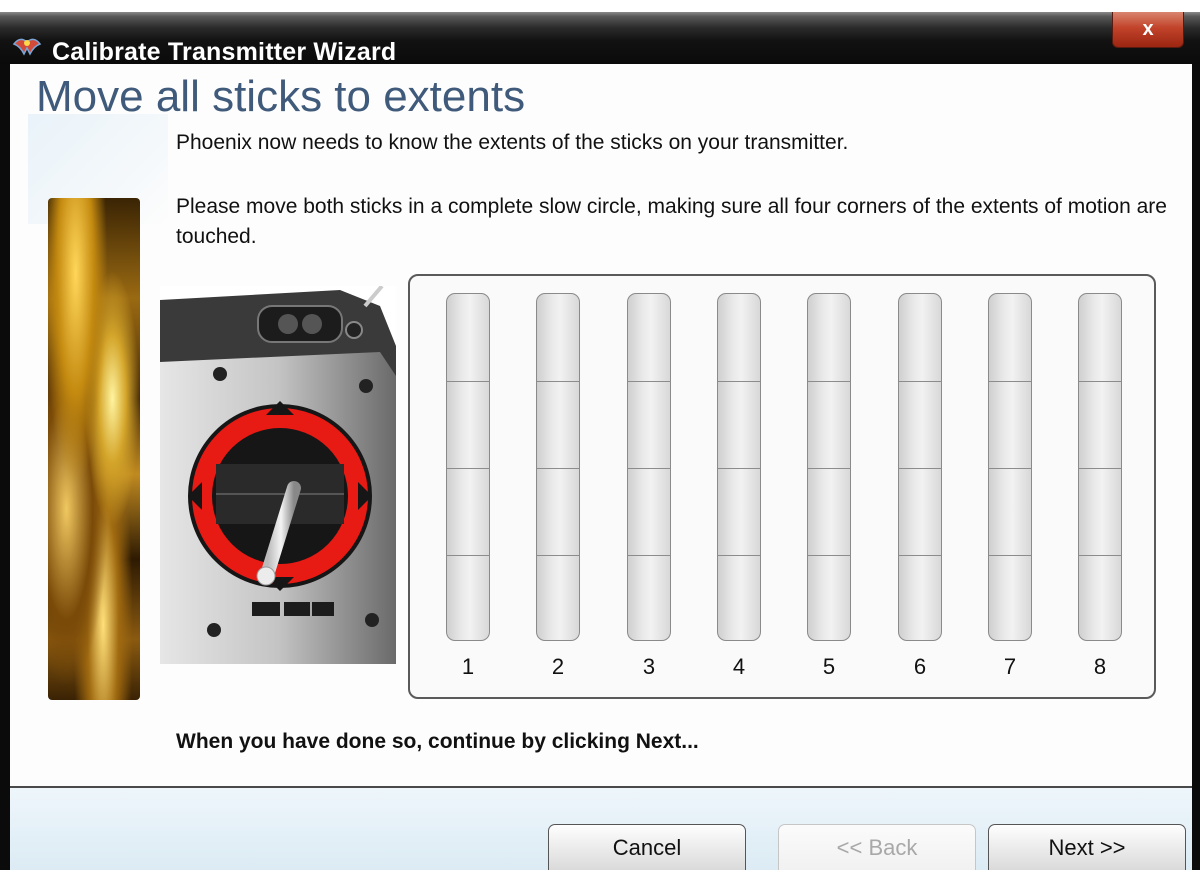  What do you see at coordinates (600, 39) in the screenshot?
I see `title-bar: Calibrate Transmitter Wizard` at bounding box center [600, 39].